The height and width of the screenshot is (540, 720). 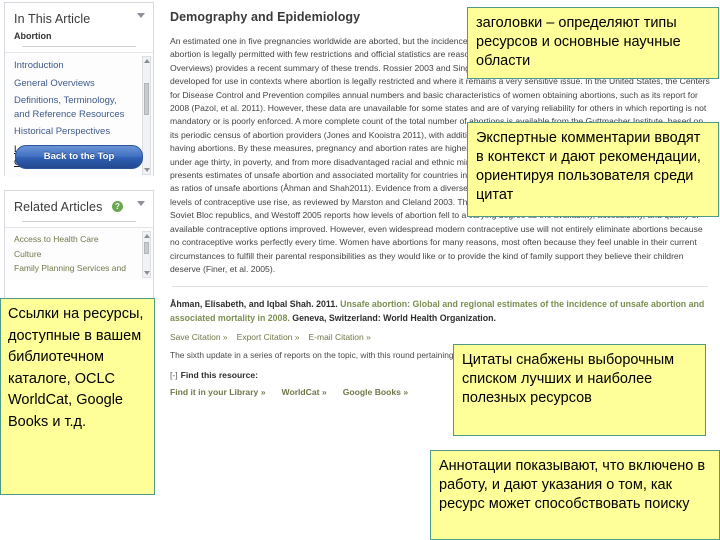 I want to click on sidebar-item-introduction: Introduction, so click(x=74, y=66).